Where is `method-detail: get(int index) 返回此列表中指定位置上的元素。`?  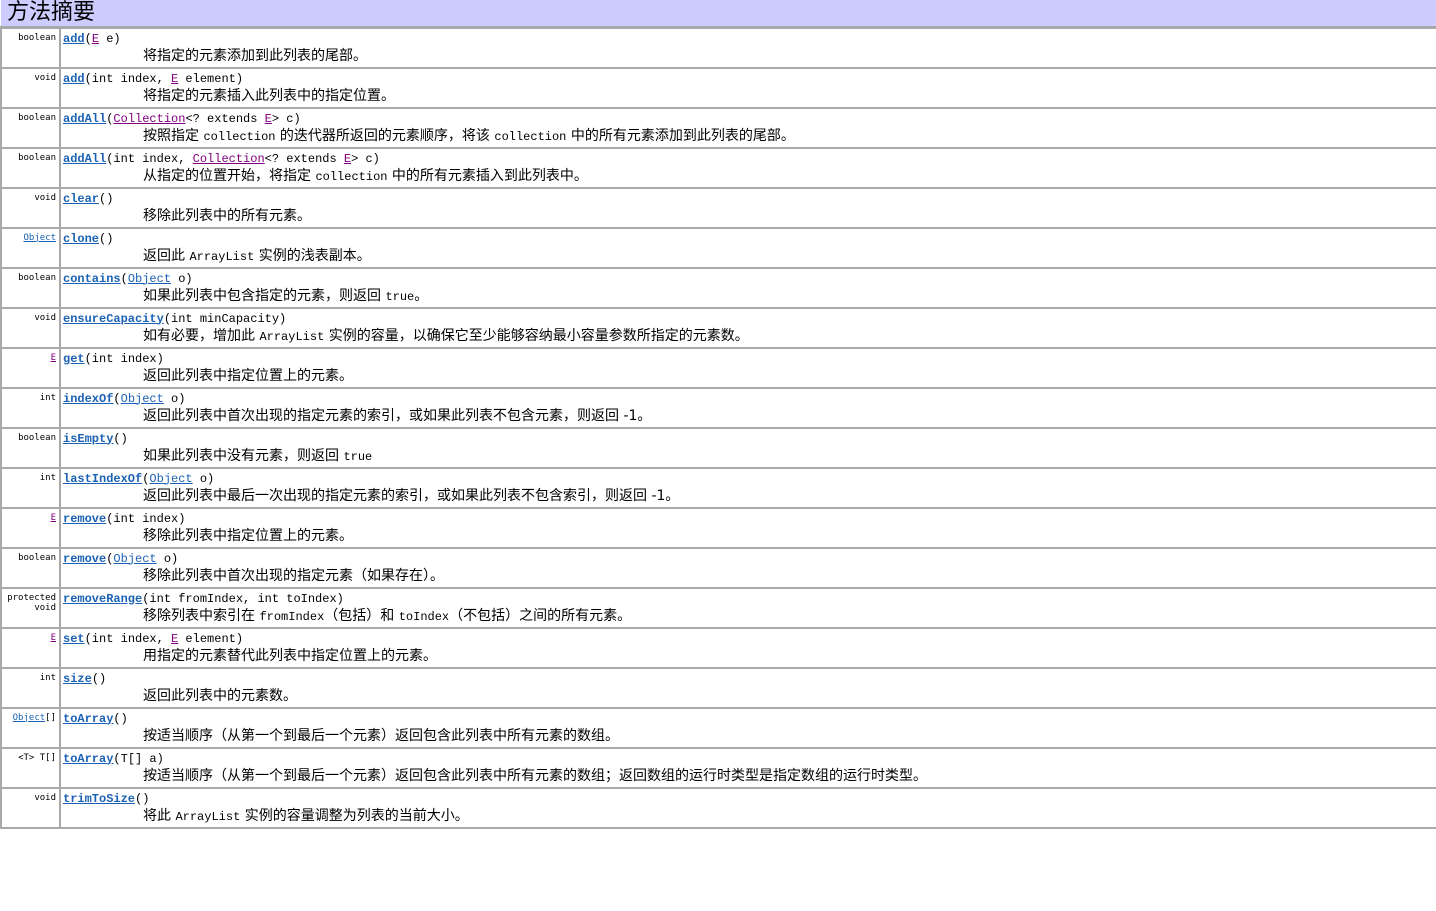 method-detail: get(int index) 返回此列表中指定位置上的元素。 is located at coordinates (747, 367).